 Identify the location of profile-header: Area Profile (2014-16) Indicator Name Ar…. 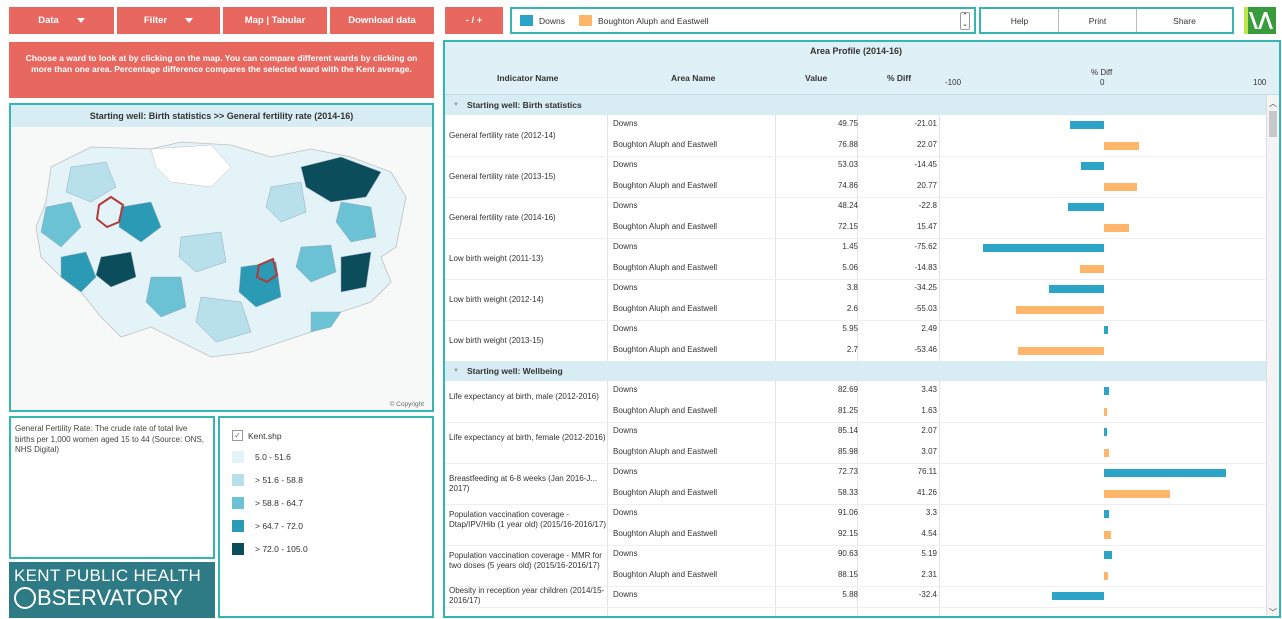
(862, 68).